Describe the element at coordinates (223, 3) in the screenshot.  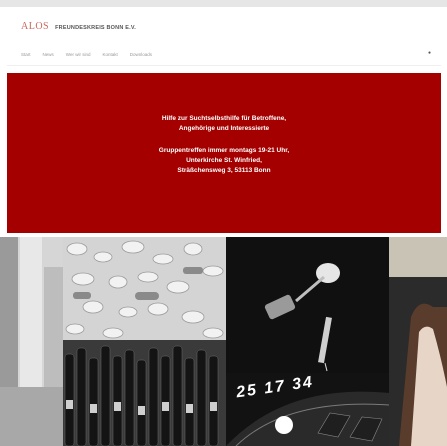
I see `browser-top-bar` at that location.